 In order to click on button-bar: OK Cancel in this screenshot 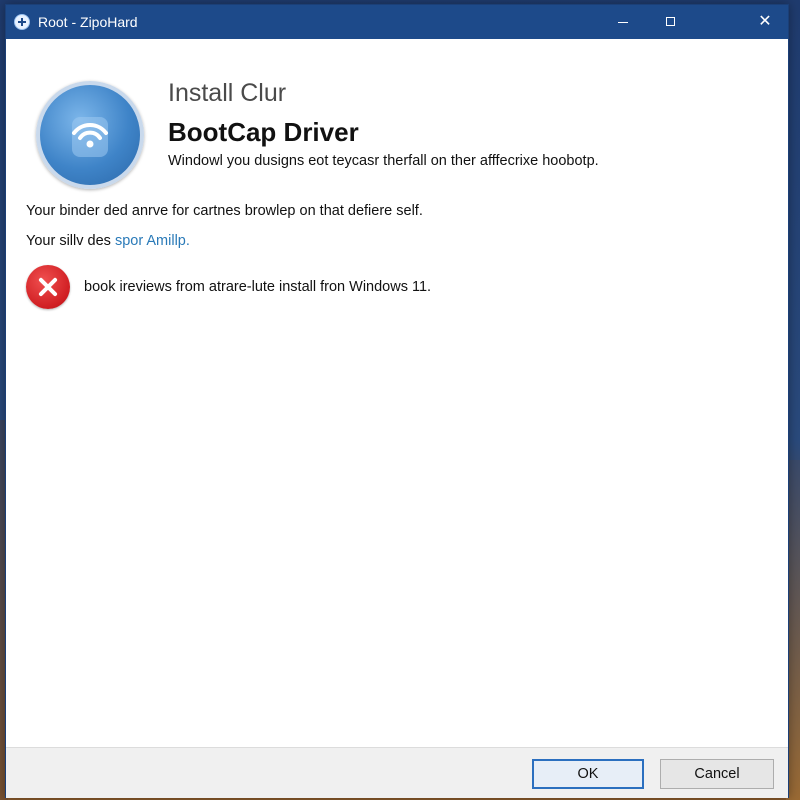, I will do `click(397, 772)`.